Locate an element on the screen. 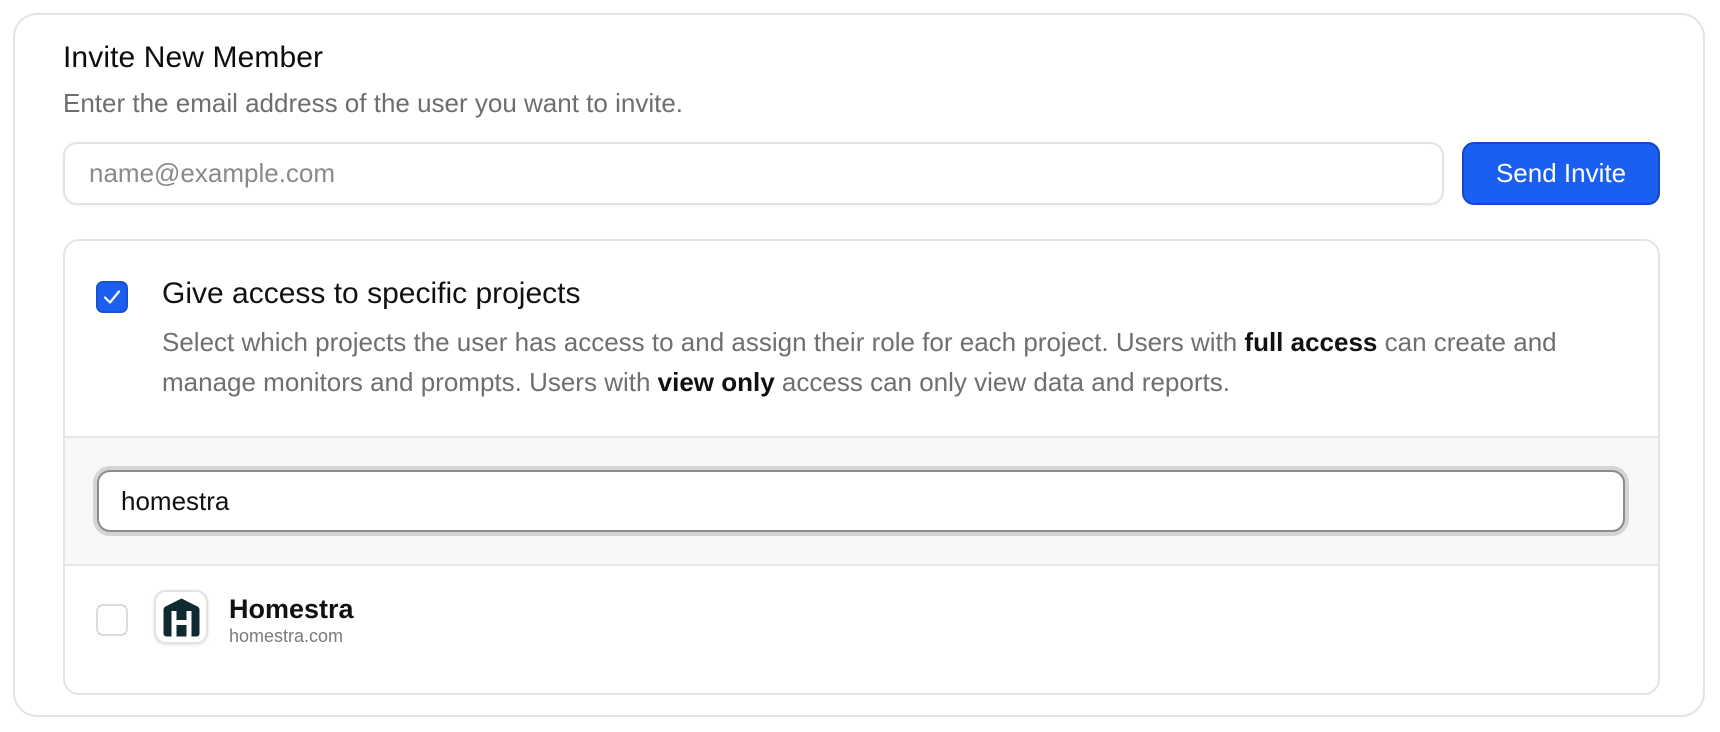 The height and width of the screenshot is (732, 1720). full-access-term: full access is located at coordinates (1311, 342).